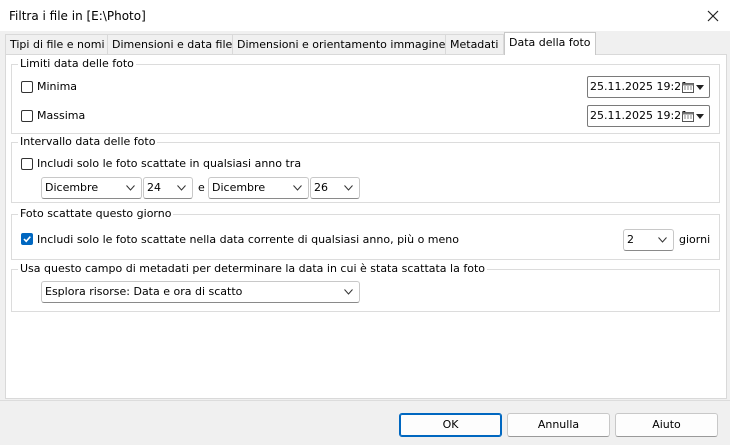 The width and height of the screenshot is (730, 445). I want to click on ok-button: OK, so click(450, 425).